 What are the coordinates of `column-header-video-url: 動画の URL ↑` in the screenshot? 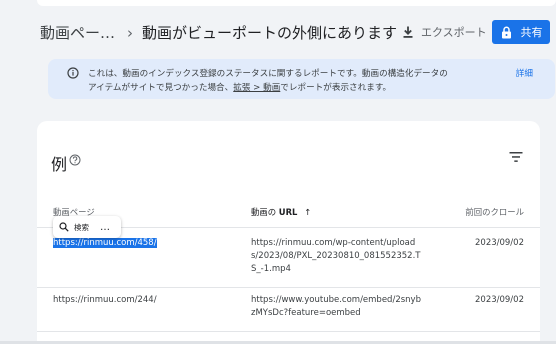 It's located at (281, 212).